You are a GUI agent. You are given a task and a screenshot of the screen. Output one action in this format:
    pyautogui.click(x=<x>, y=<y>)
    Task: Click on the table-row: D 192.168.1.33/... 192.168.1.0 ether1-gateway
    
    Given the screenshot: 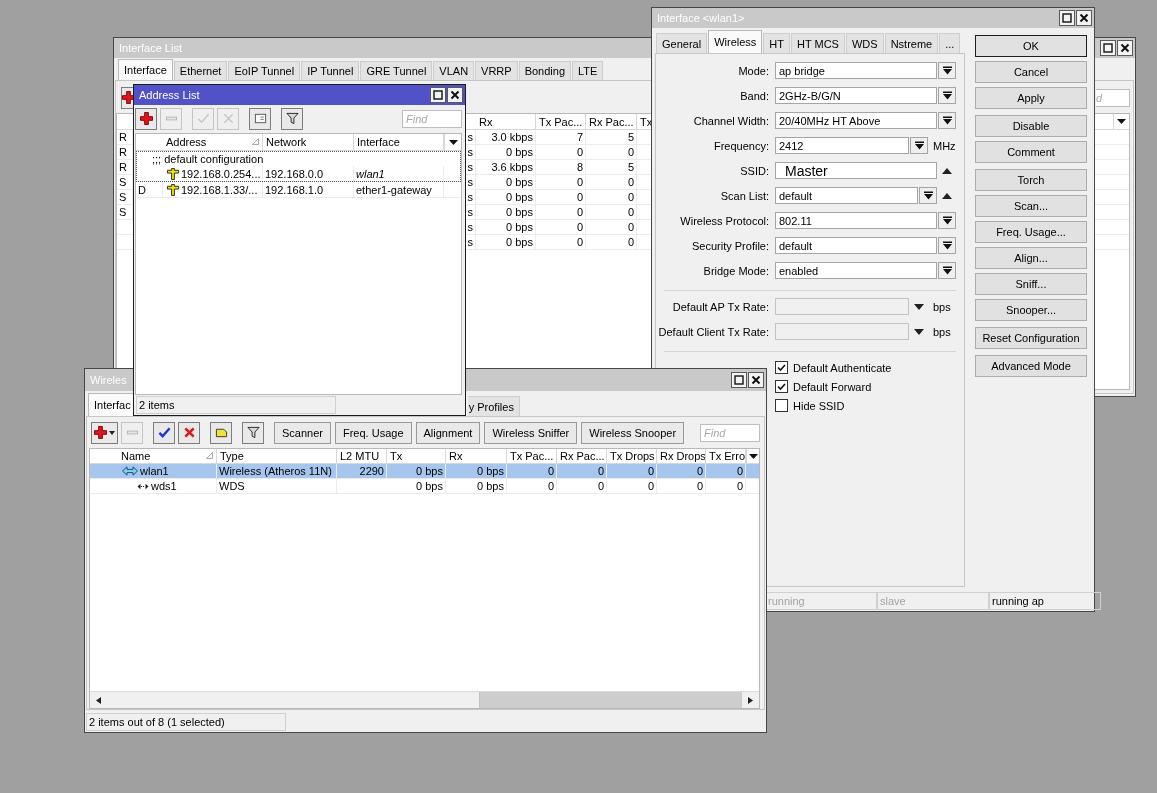 What is the action you would take?
    pyautogui.click(x=298, y=190)
    